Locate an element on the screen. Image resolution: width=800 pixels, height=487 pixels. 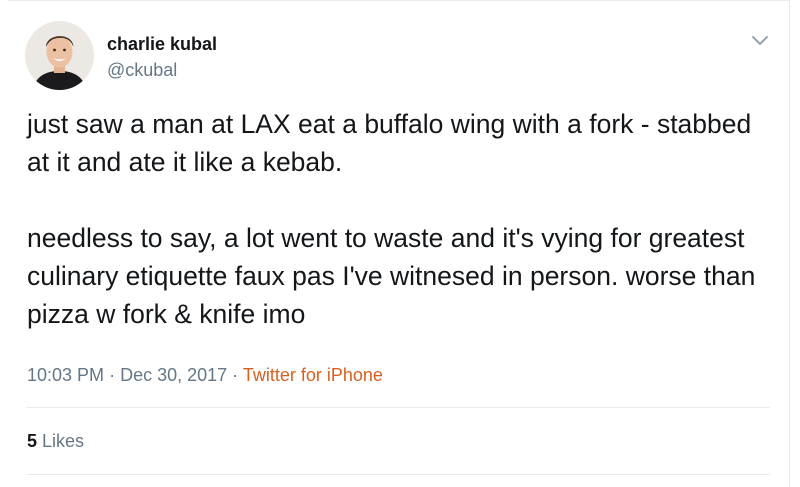
top-border is located at coordinates (399, 0).